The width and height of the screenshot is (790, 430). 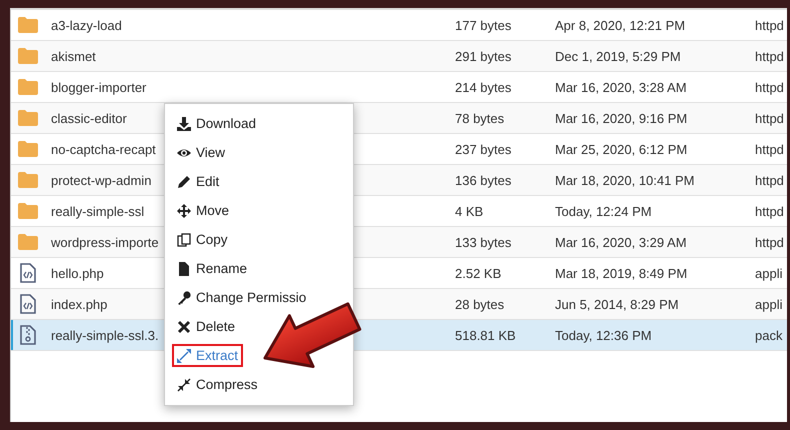 What do you see at coordinates (480, 304) in the screenshot?
I see `file-size: 28 bytes` at bounding box center [480, 304].